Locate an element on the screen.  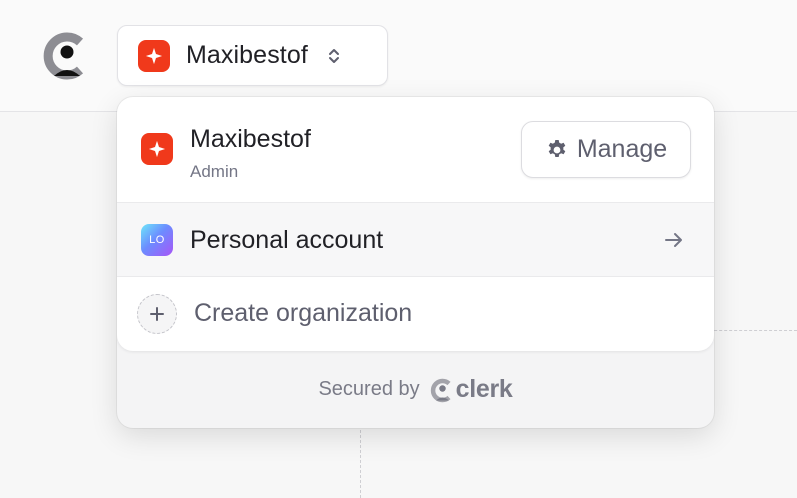
selected-org-name: Maxibestof is located at coordinates (247, 55).